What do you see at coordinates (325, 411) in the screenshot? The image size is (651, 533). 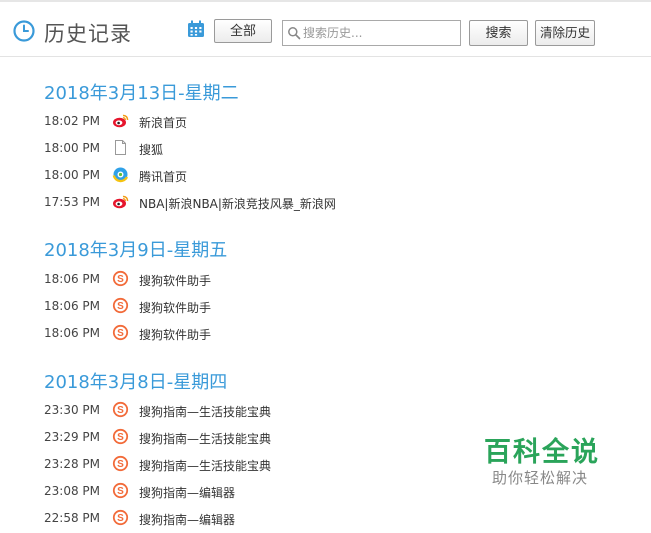 I see `history-item: 23:30 PM S 搜狗指南—生活技能宝典` at bounding box center [325, 411].